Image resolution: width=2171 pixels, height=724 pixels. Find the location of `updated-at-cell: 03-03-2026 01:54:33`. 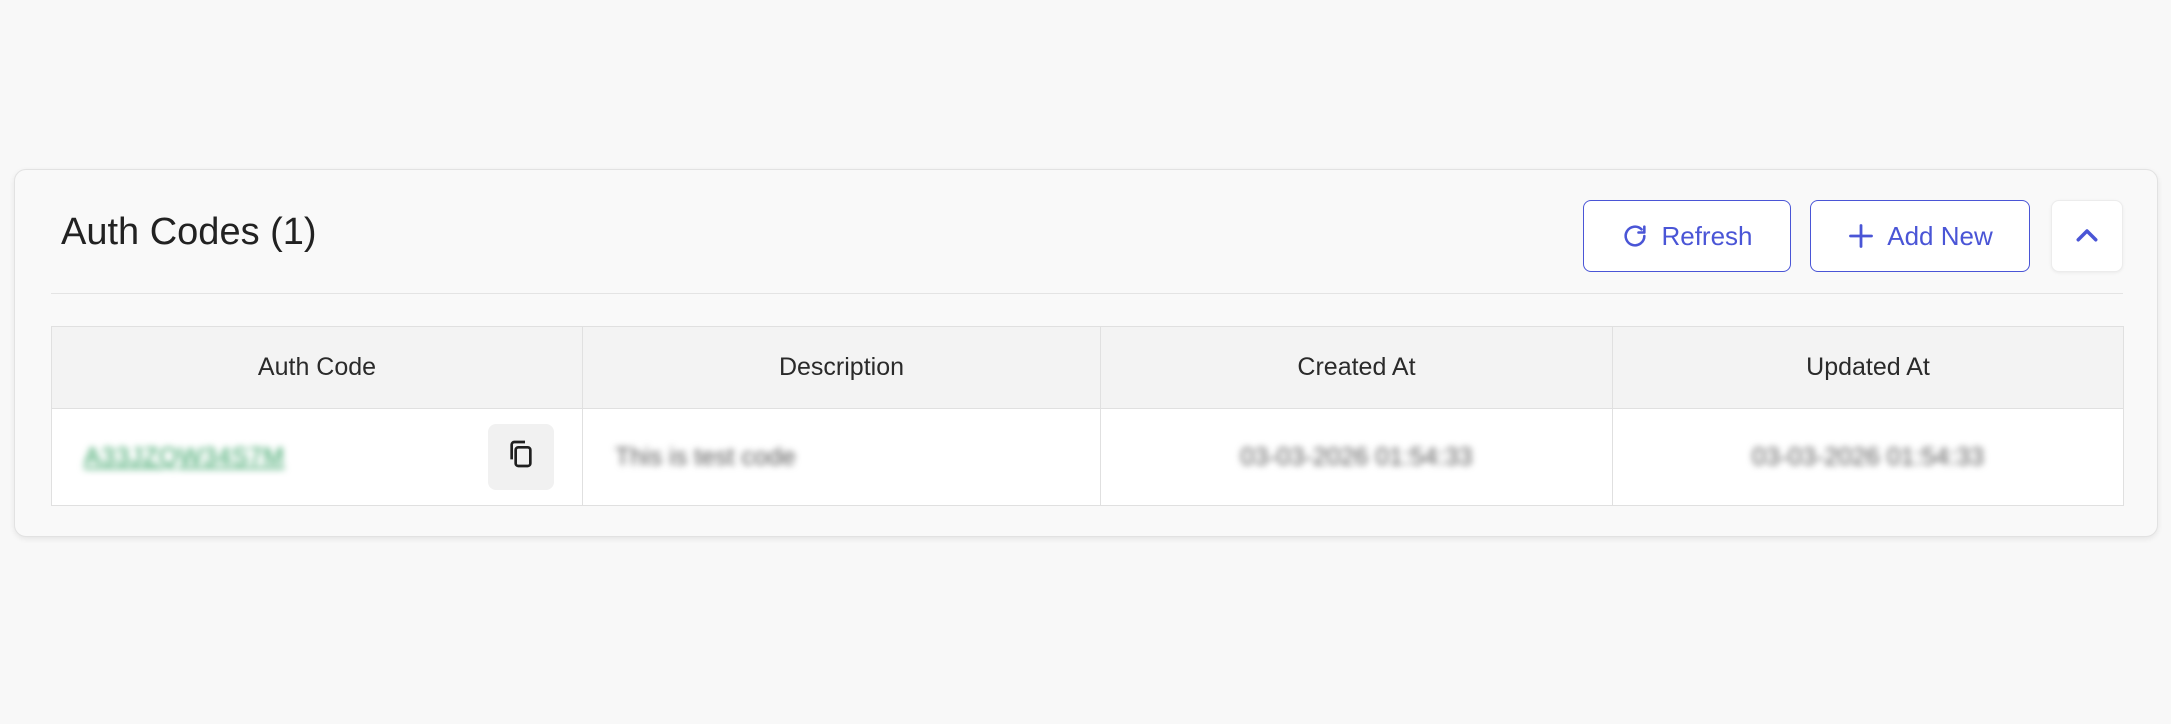

updated-at-cell: 03-03-2026 01:54:33 is located at coordinates (1868, 457).